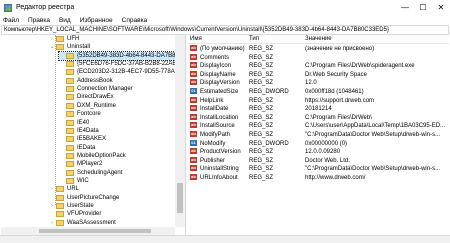 The image size is (450, 243). Describe the element at coordinates (101, 155) in the screenshot. I see `tree-item-label: MobileOptionPack` at that location.